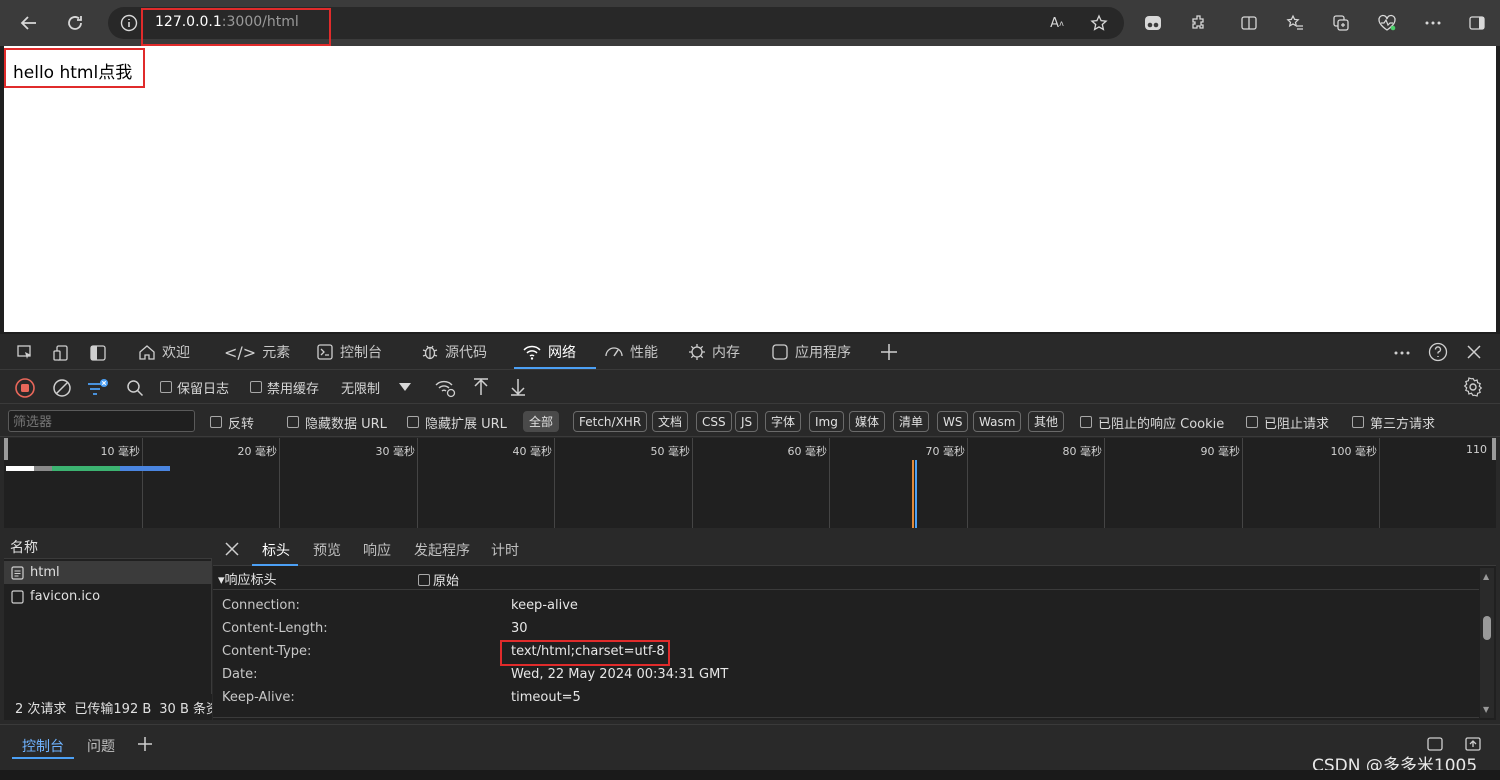 This screenshot has width=1500, height=780. What do you see at coordinates (1199, 23) in the screenshot?
I see `extensions-icon` at bounding box center [1199, 23].